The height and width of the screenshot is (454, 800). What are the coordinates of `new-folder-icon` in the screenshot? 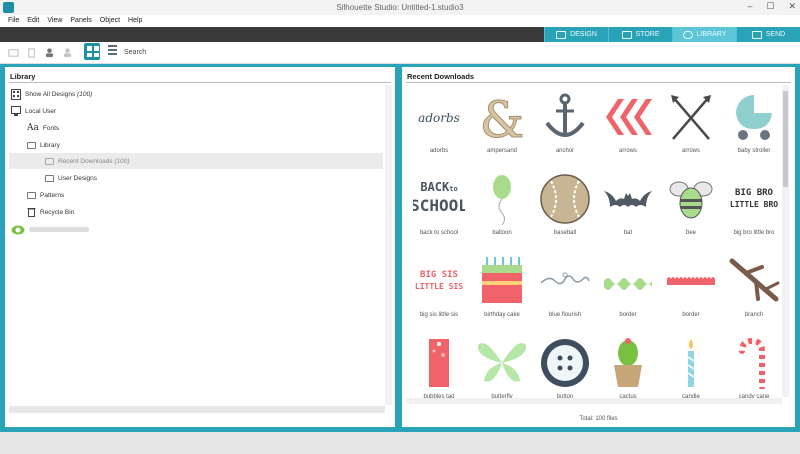 It's located at (13, 52).